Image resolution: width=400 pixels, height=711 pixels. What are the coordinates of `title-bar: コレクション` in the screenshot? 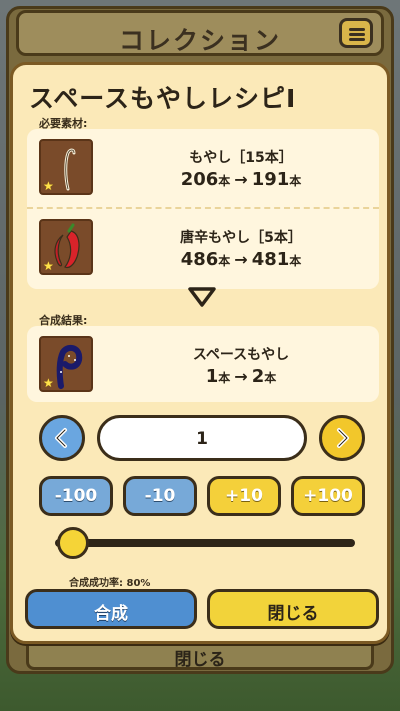 It's located at (200, 33).